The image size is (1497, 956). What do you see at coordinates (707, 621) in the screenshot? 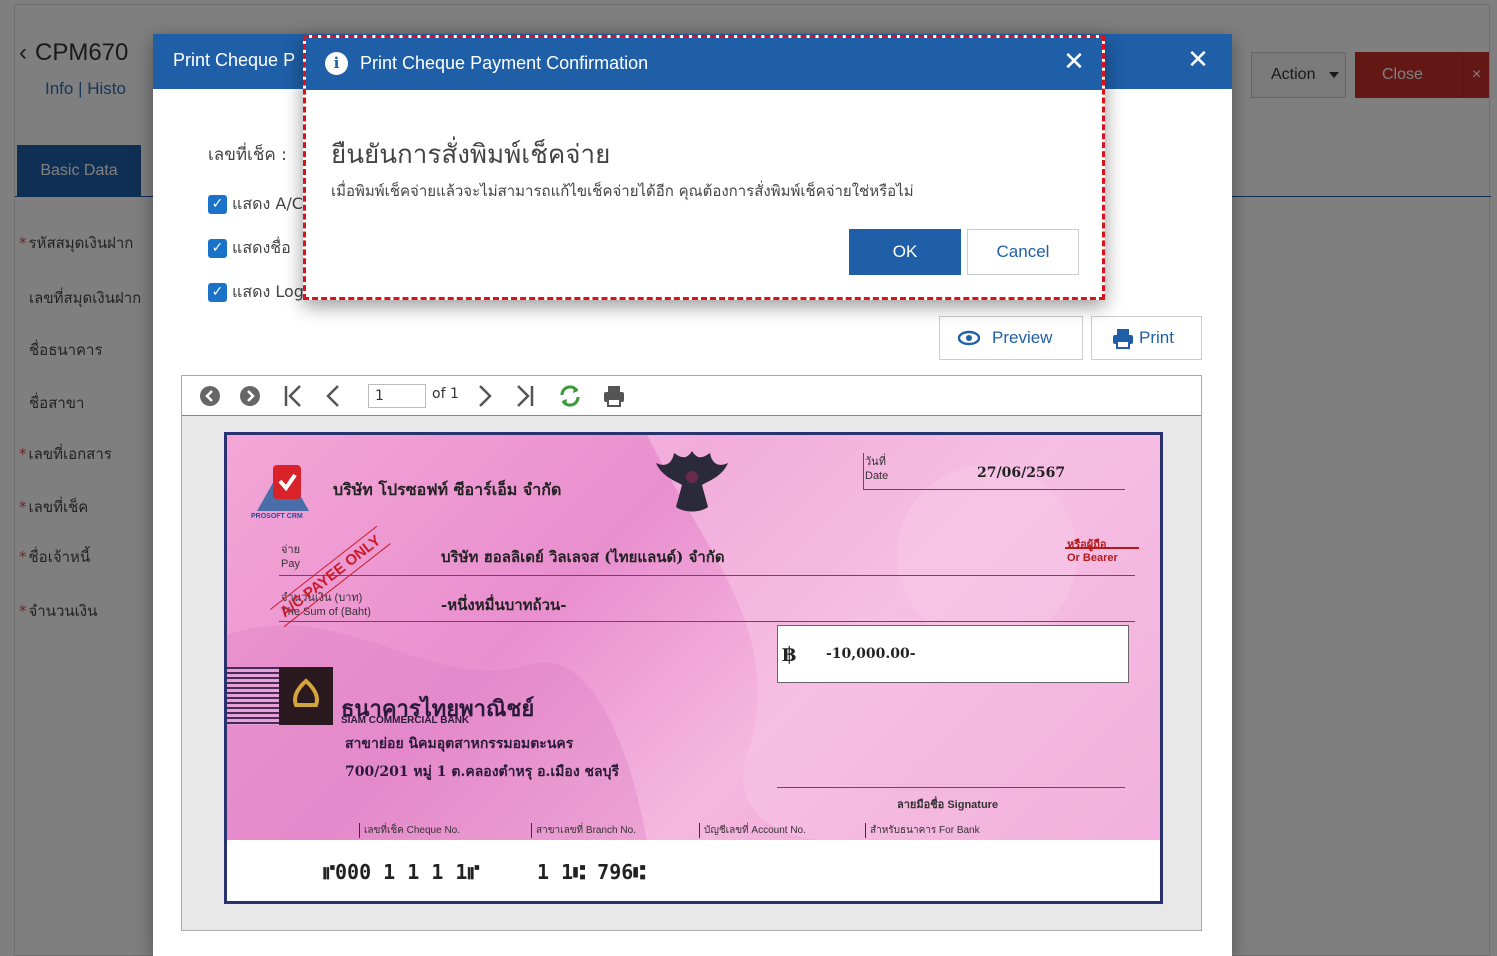
I see `sum-line` at bounding box center [707, 621].